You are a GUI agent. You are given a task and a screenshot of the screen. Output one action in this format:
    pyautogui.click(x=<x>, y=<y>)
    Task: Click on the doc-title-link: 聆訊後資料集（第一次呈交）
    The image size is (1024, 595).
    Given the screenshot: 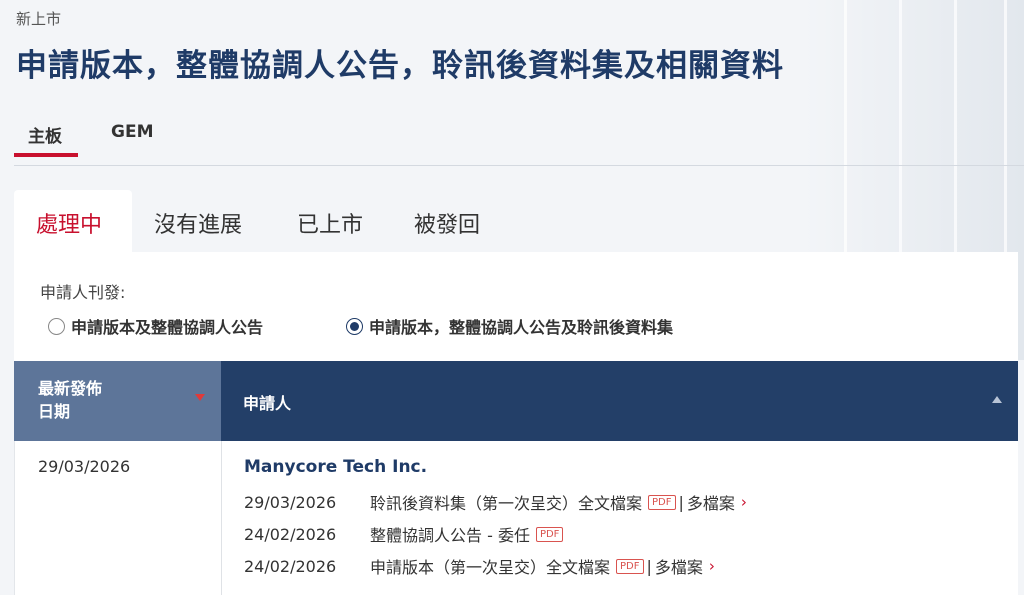 What is the action you would take?
    pyautogui.click(x=474, y=502)
    